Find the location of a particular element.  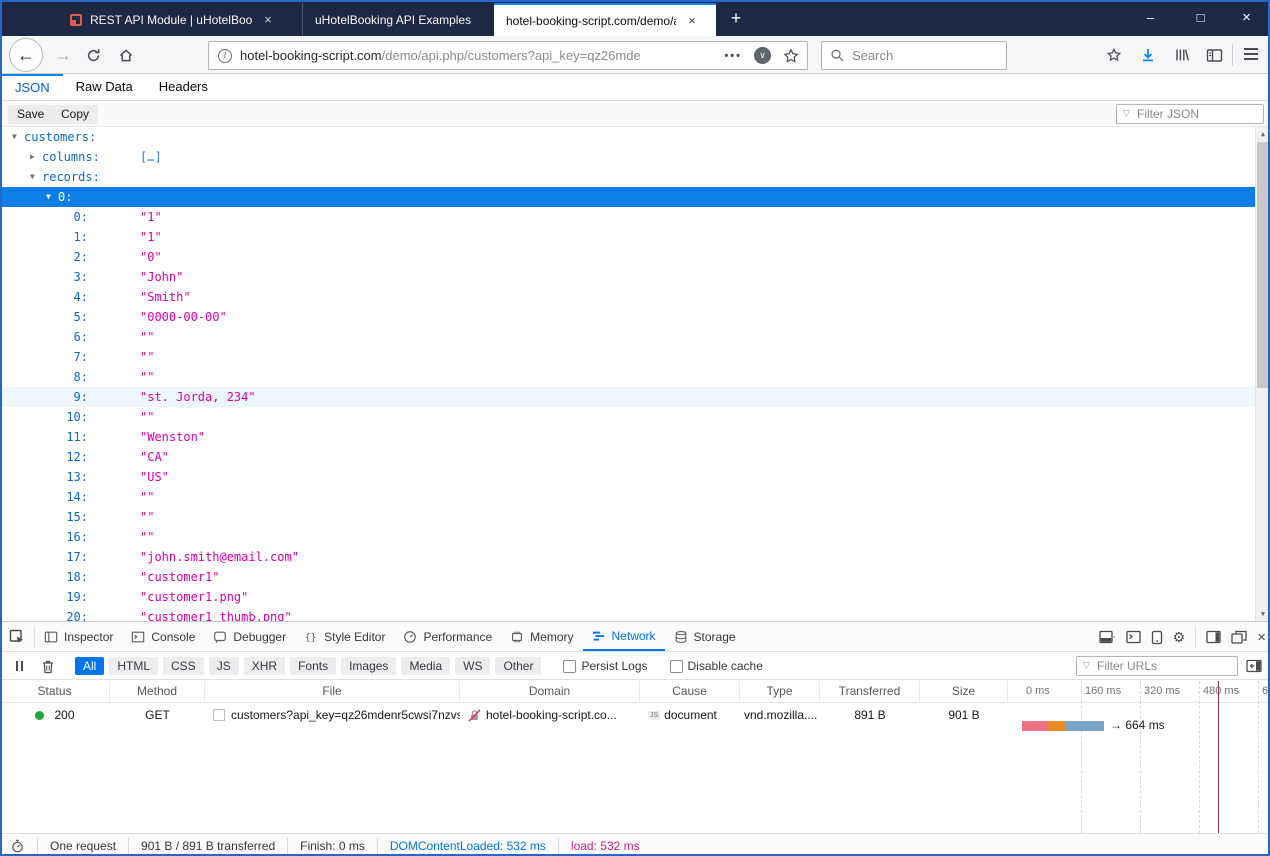

details-pane-toggle-icon is located at coordinates (1254, 666).